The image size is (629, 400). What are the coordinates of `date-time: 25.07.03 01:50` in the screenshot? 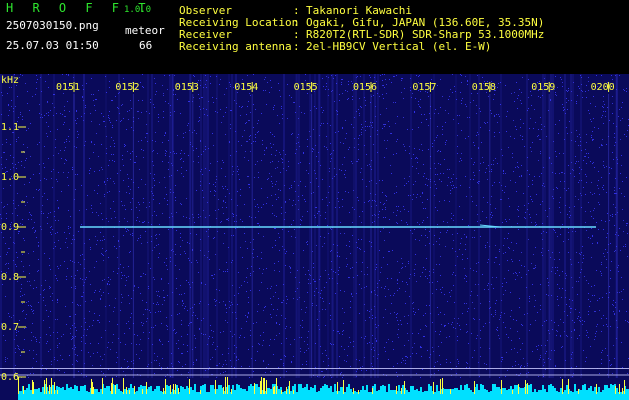 It's located at (52, 45).